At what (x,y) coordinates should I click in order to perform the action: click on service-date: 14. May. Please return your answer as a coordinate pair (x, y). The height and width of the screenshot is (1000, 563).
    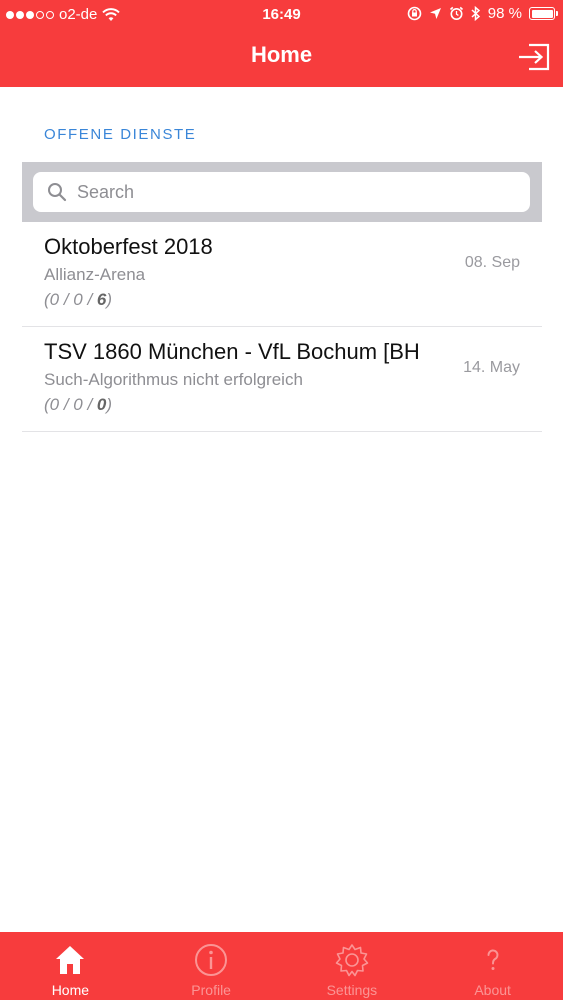
    Looking at the image, I should click on (491, 367).